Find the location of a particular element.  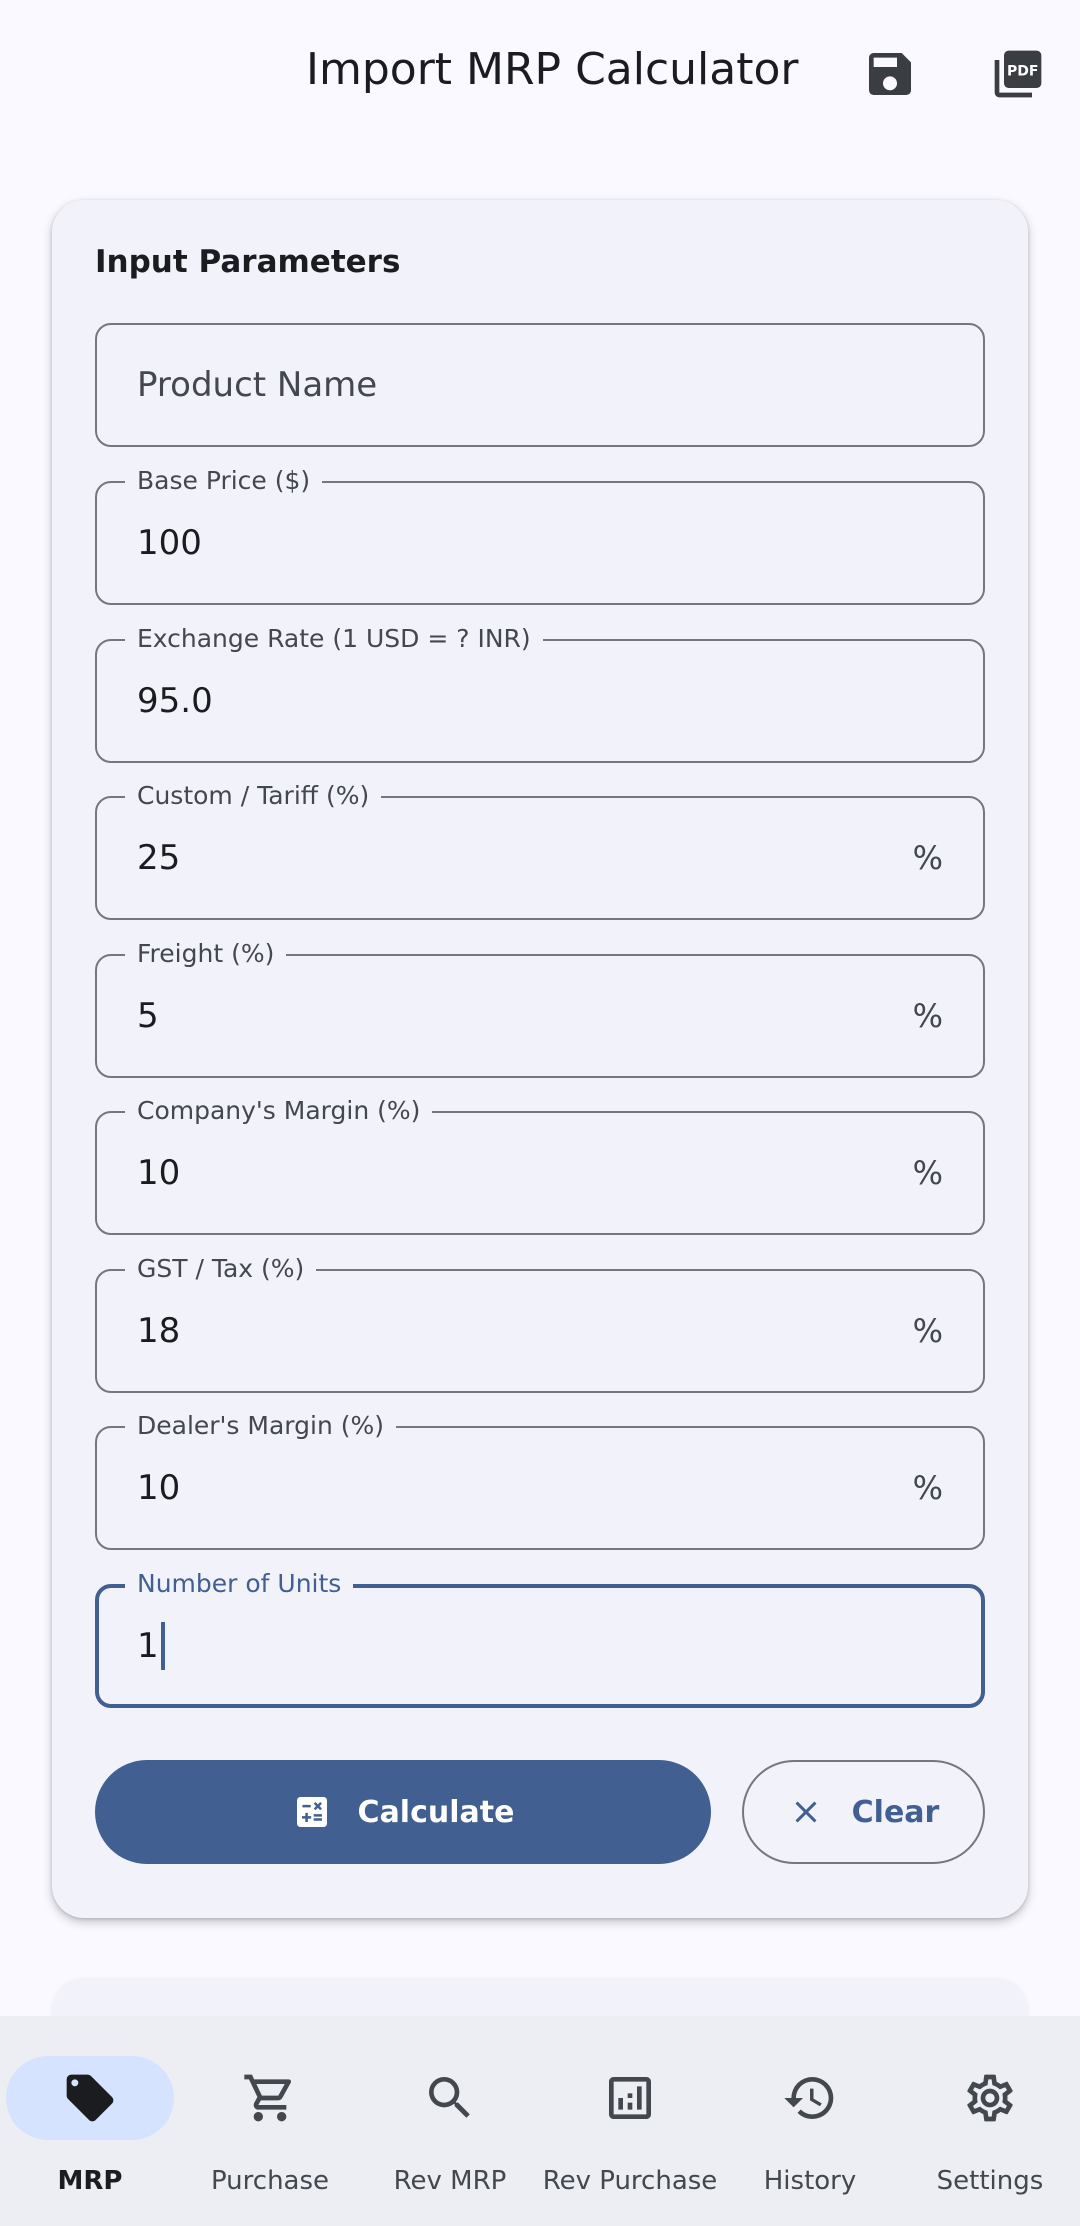

company-margin-suffix: % is located at coordinates (927, 1173).